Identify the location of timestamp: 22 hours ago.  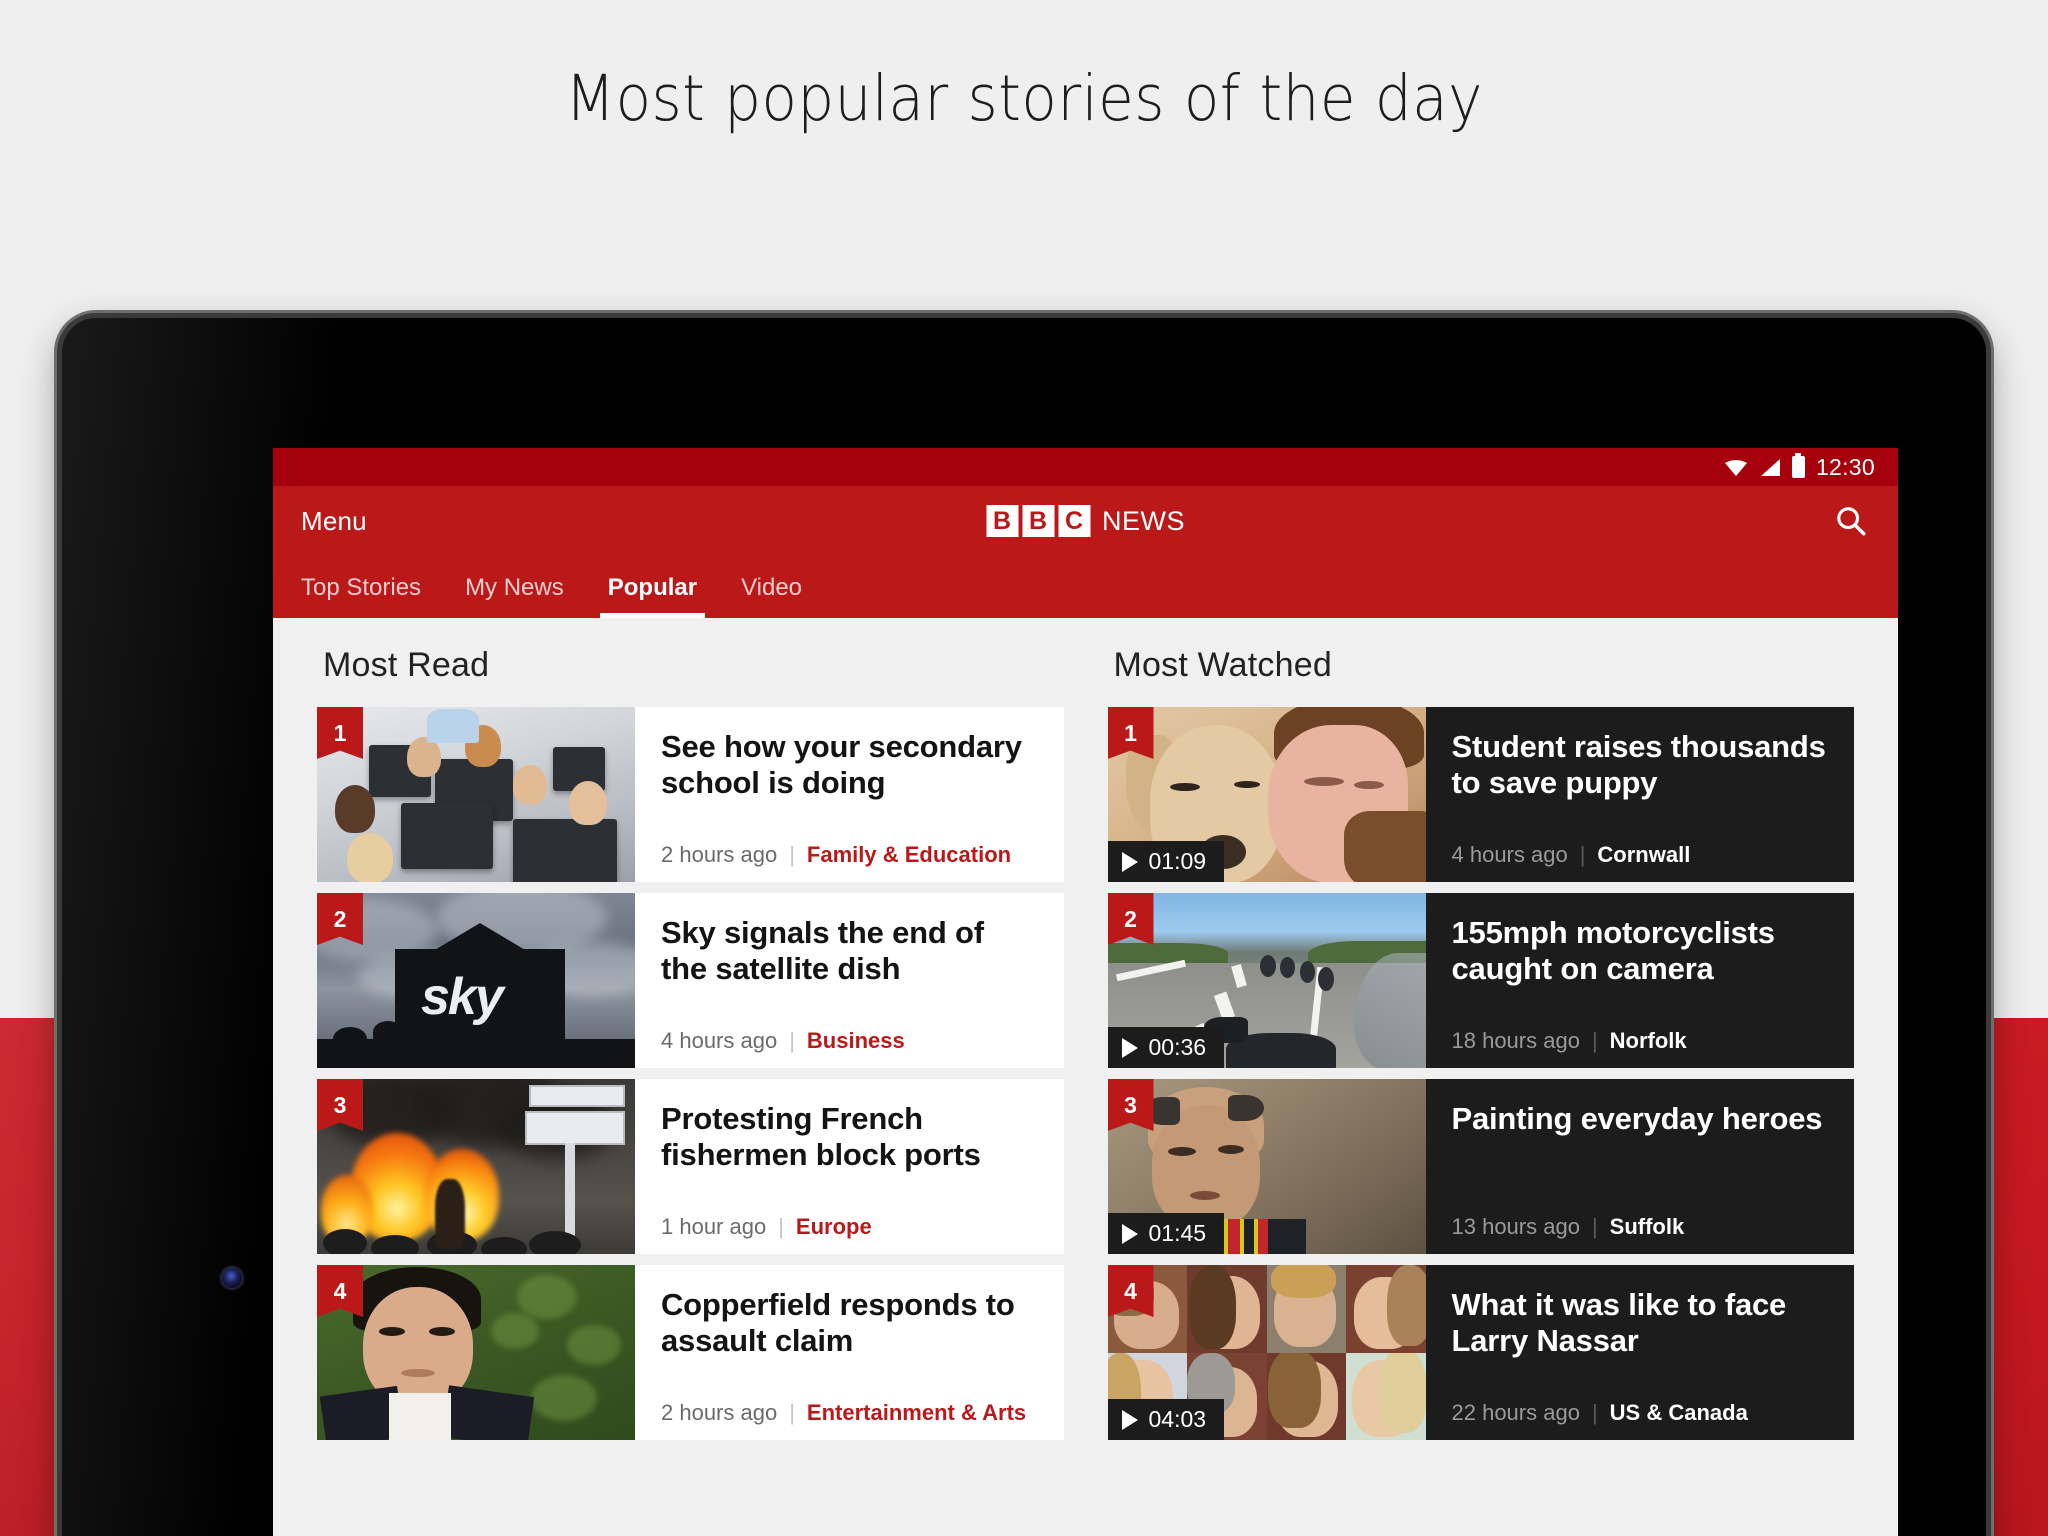
(1515, 1412).